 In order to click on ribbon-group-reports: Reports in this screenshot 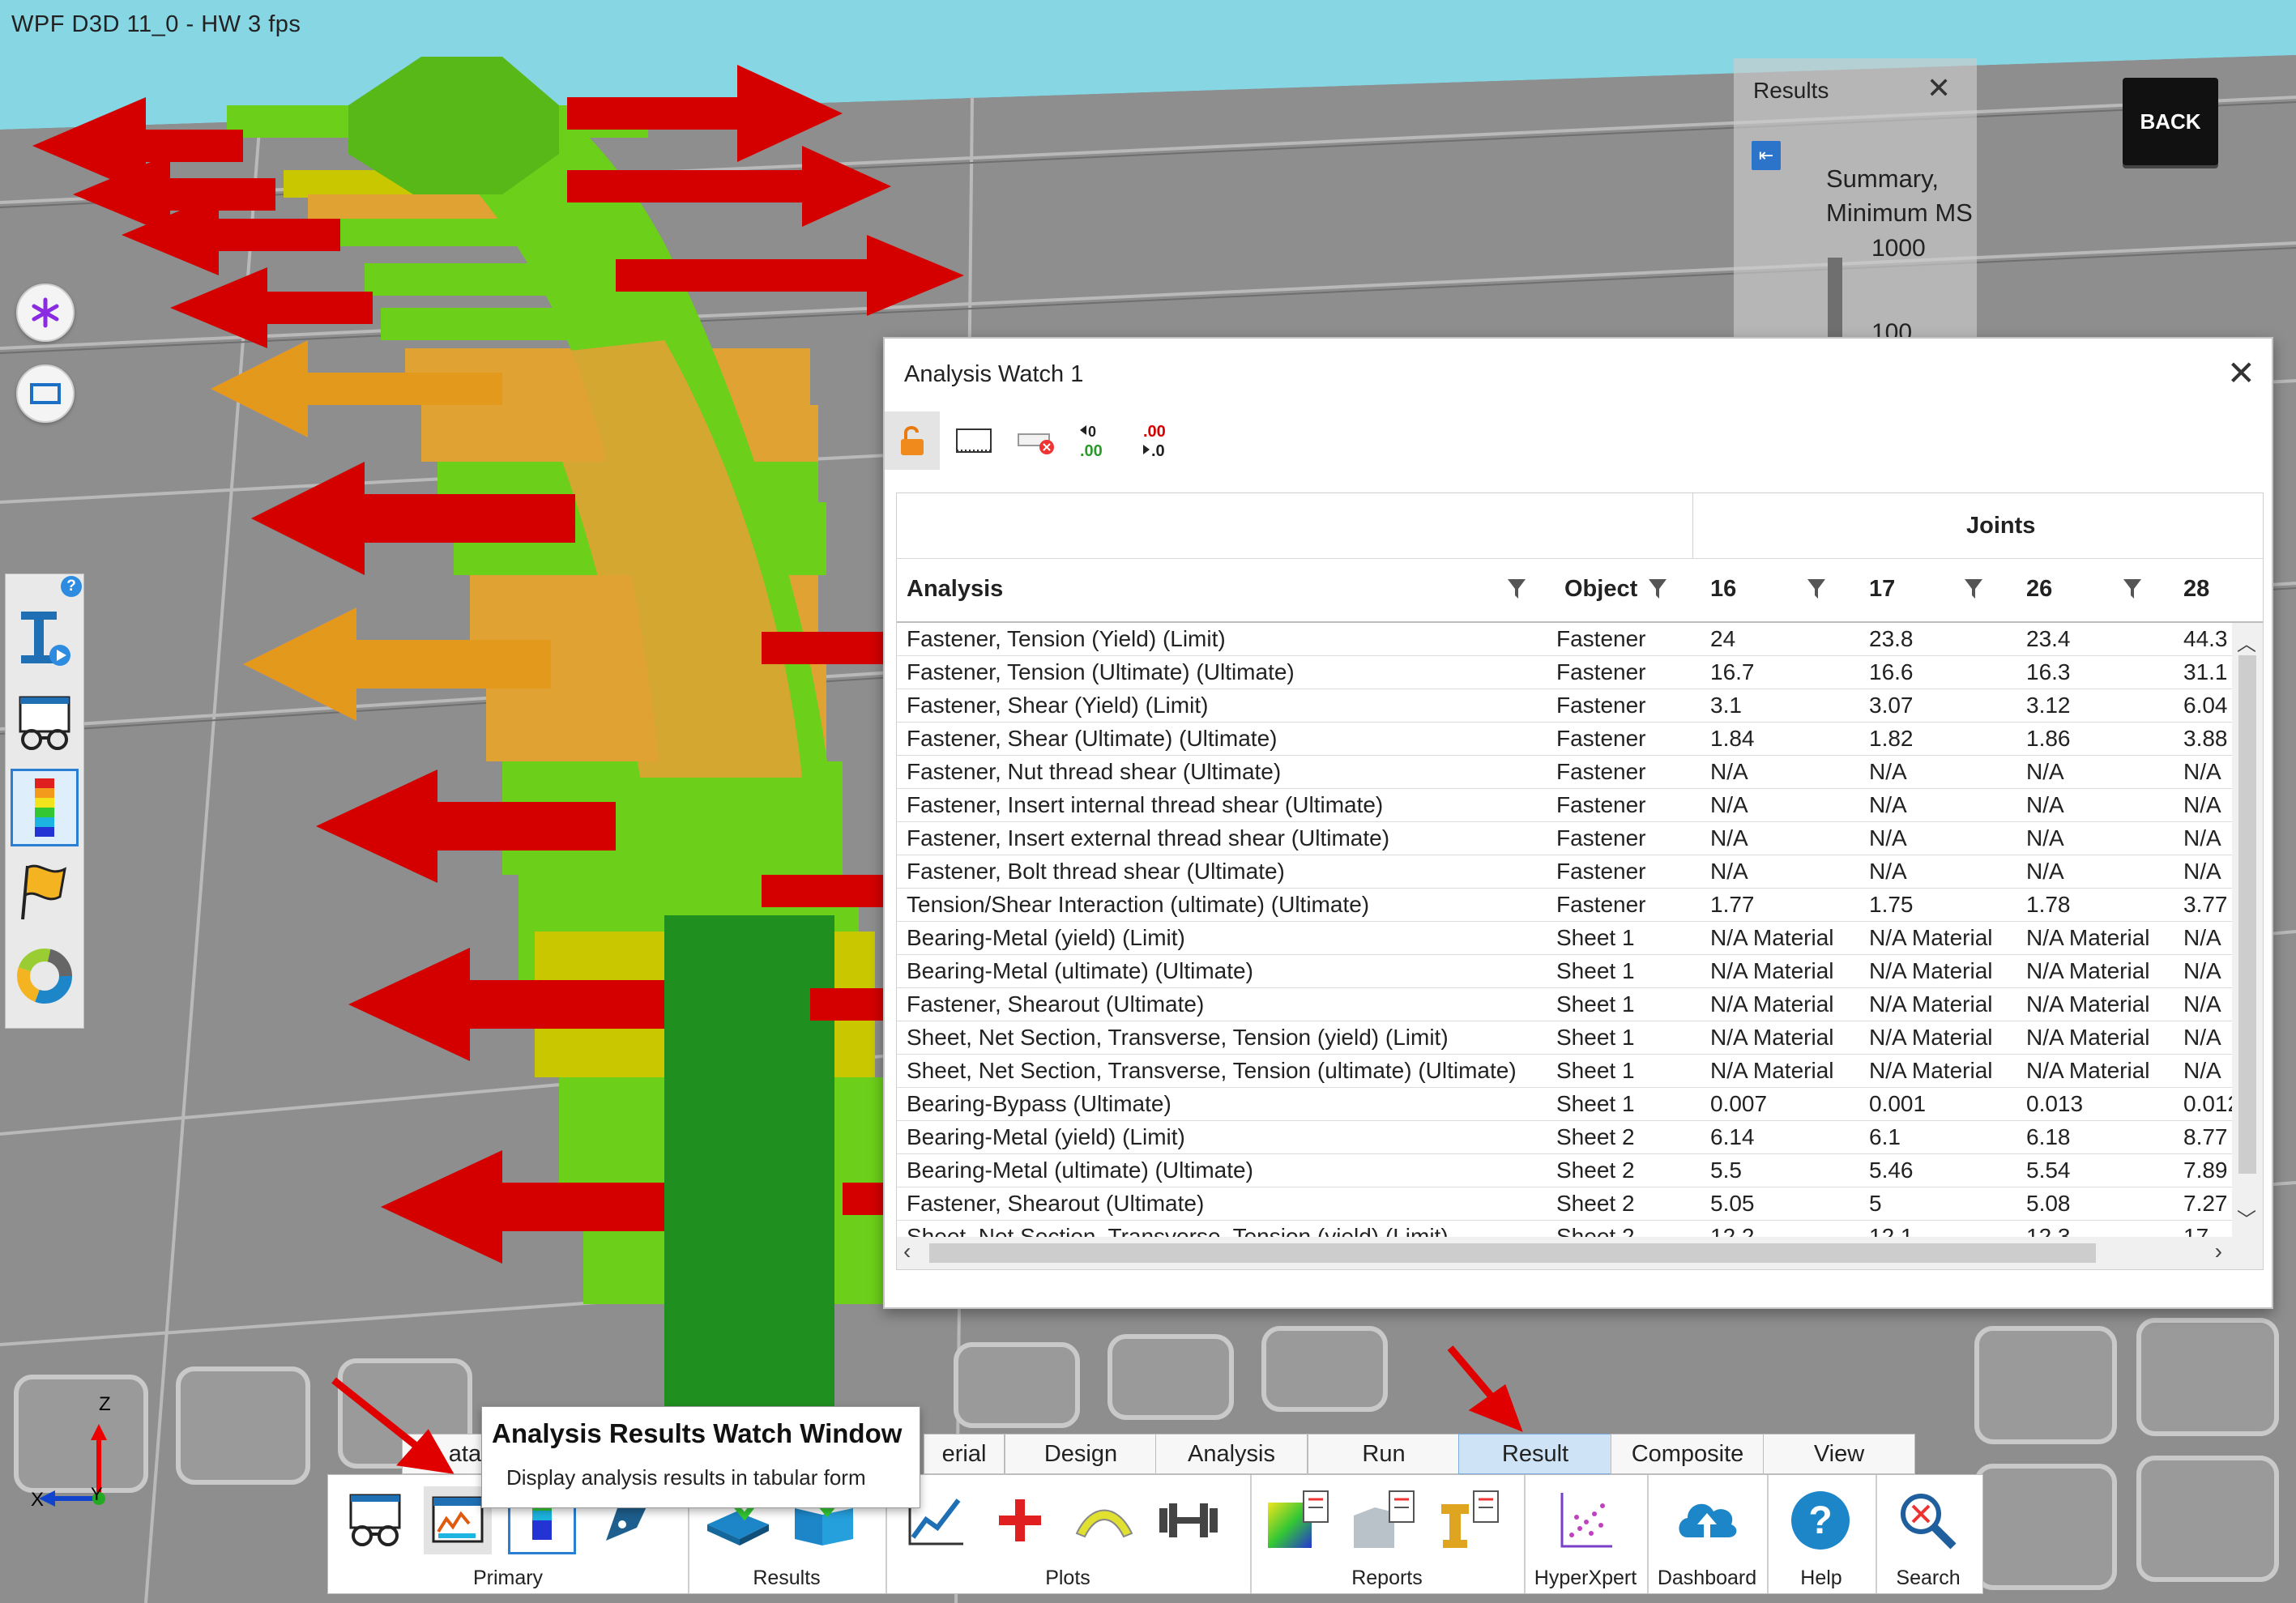, I will do `click(1388, 1534)`.